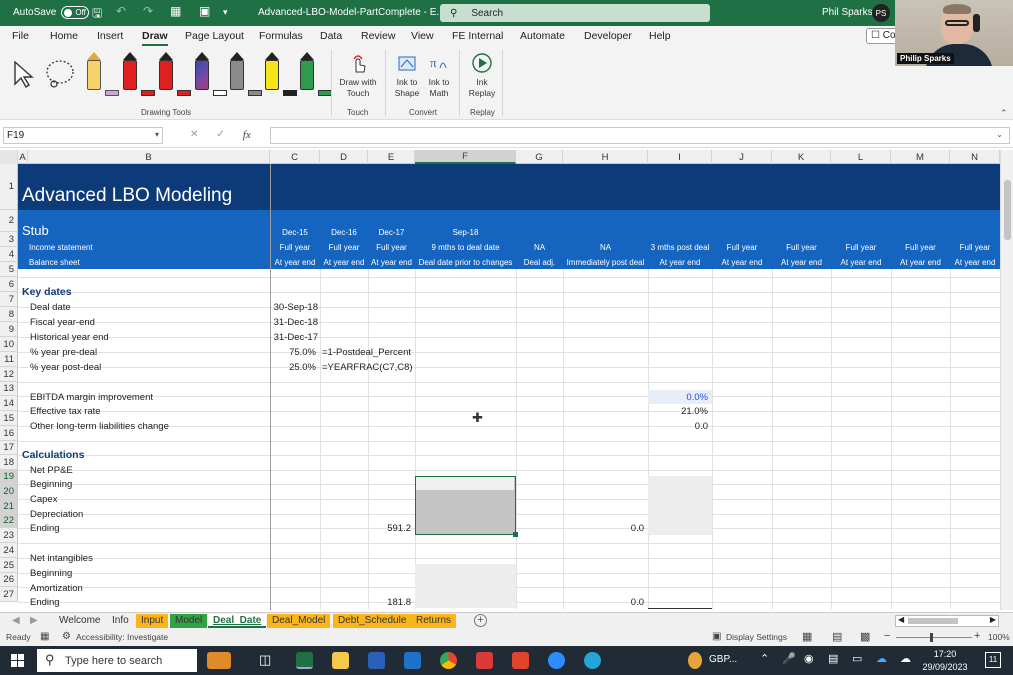 This screenshot has height=675, width=1013. Describe the element at coordinates (23, 74) in the screenshot. I see `select-arrow-icon` at that location.